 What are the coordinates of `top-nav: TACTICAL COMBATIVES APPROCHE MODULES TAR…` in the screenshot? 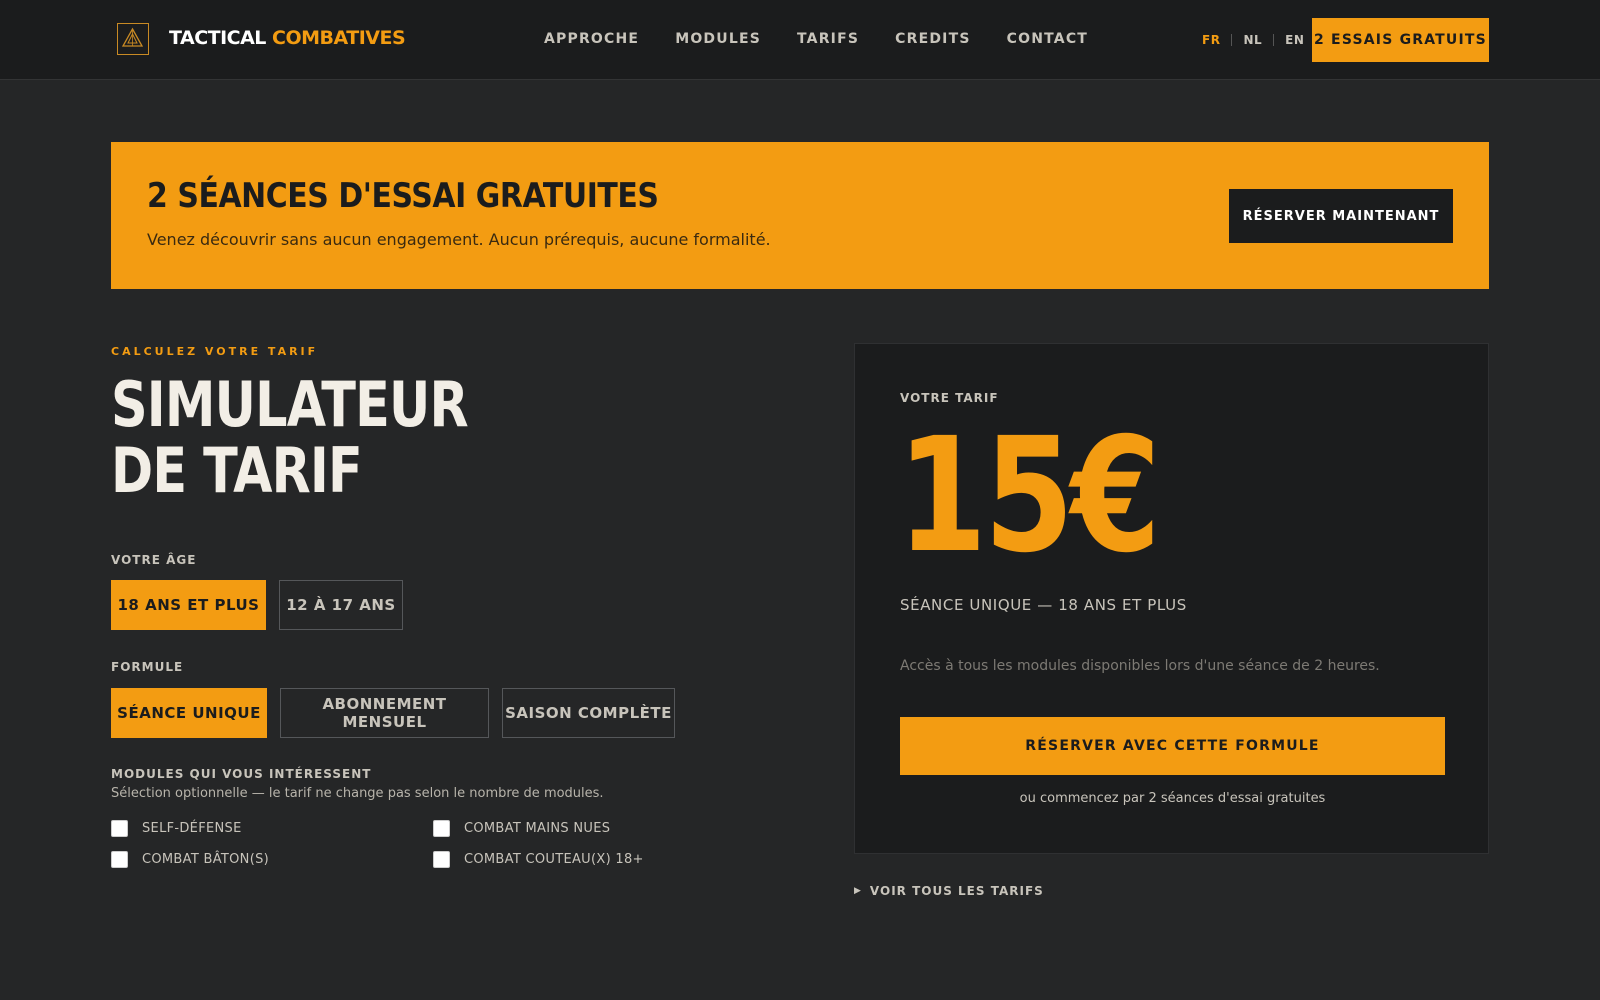 It's located at (800, 40).